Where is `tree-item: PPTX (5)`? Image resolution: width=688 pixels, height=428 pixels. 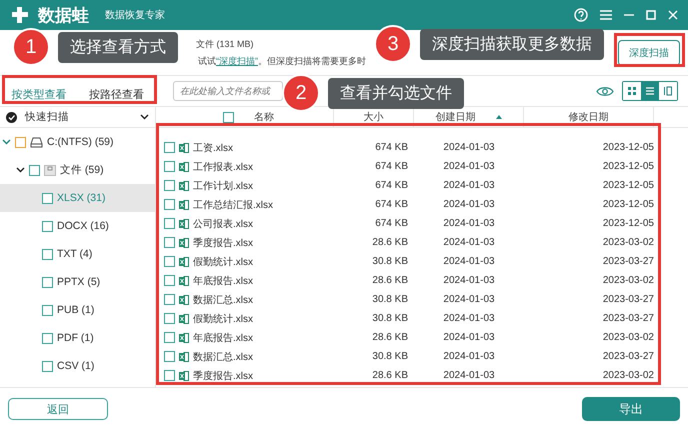 tree-item: PPTX (5) is located at coordinates (77, 282).